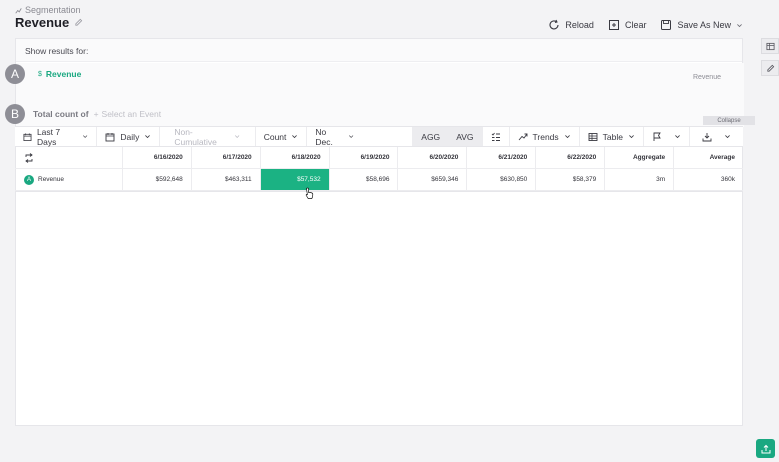  What do you see at coordinates (295, 157) in the screenshot?
I see `column-header: 6/18/2020` at bounding box center [295, 157].